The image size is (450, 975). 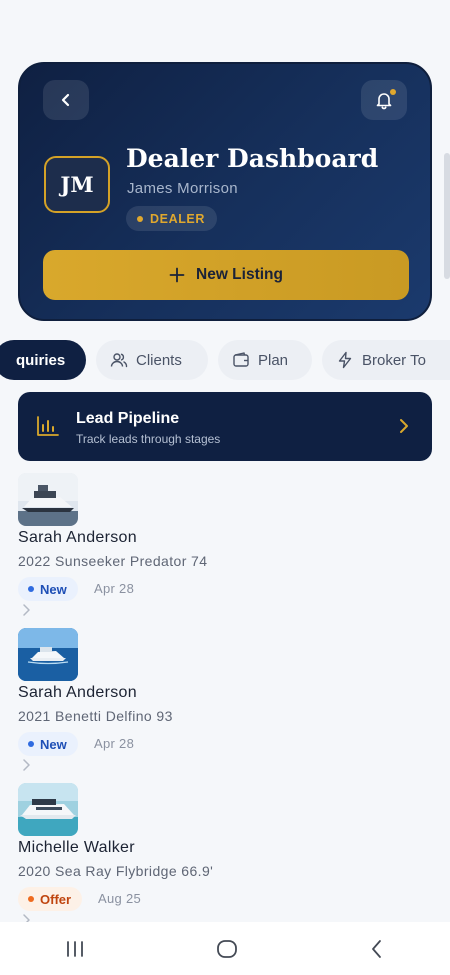 What do you see at coordinates (120, 898) in the screenshot?
I see `inquiry-date: Aug 25` at bounding box center [120, 898].